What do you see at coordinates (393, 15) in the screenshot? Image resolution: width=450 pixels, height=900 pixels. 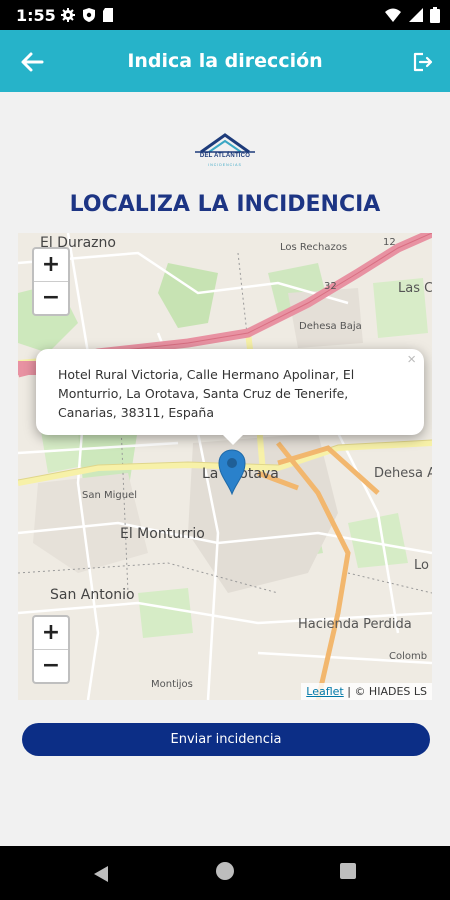 I see `wifi-icon` at bounding box center [393, 15].